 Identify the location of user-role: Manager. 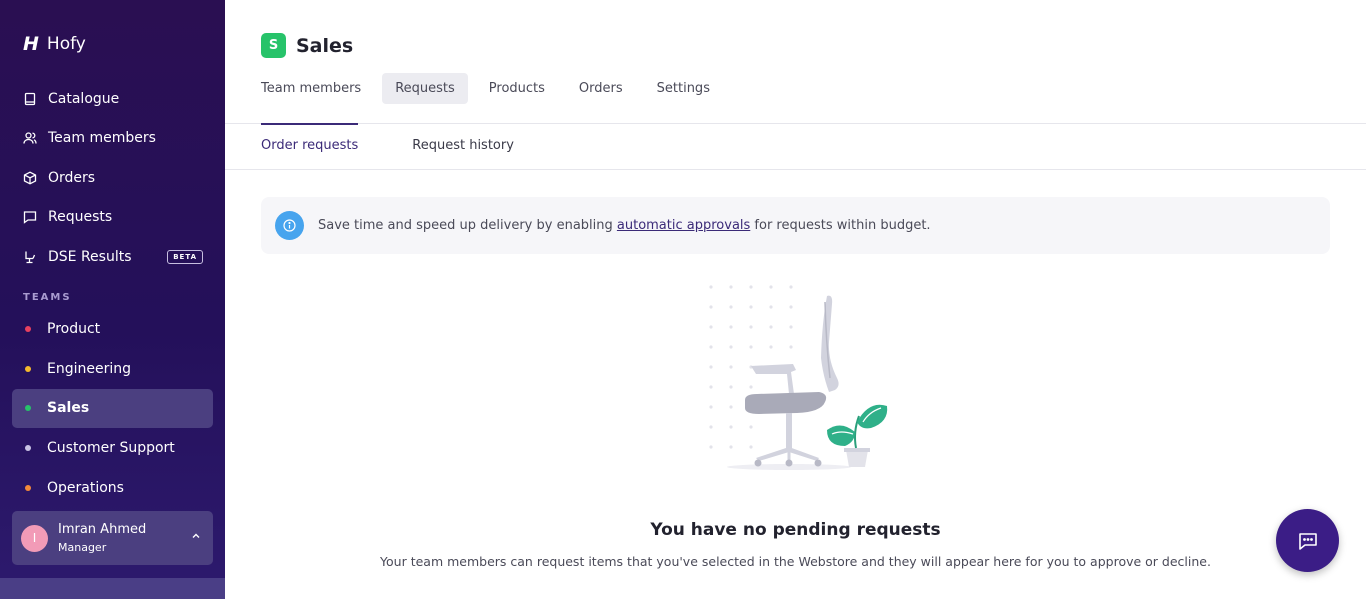
(82, 547).